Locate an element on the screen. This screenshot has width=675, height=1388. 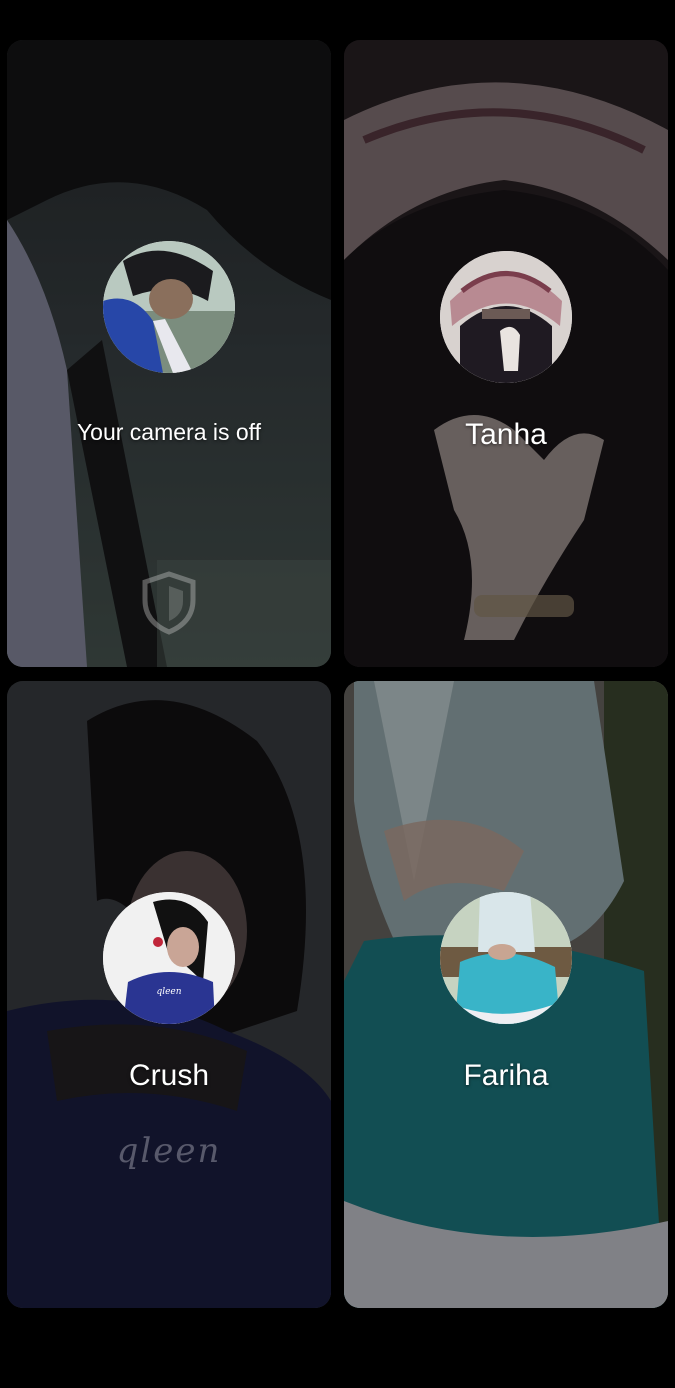
crush-avatar: qleen is located at coordinates (169, 958).